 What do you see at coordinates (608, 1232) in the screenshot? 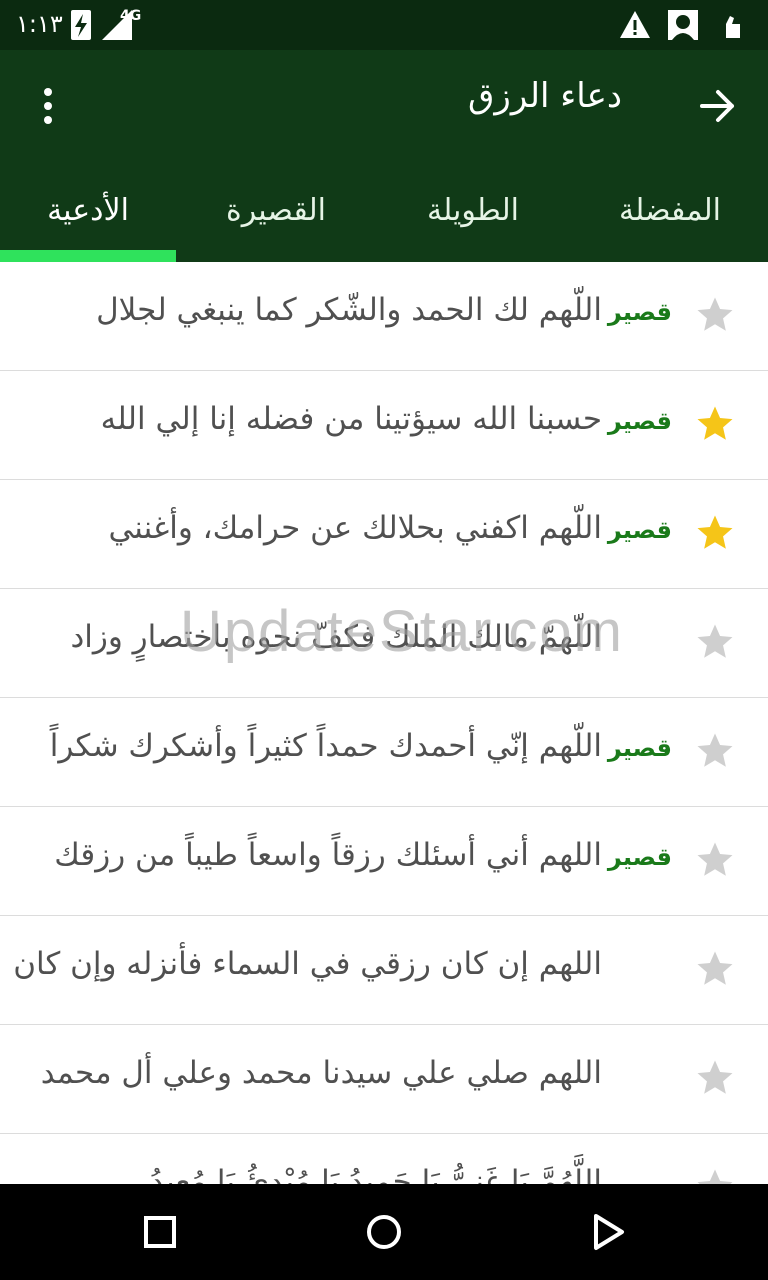
I see `back-icon` at bounding box center [608, 1232].